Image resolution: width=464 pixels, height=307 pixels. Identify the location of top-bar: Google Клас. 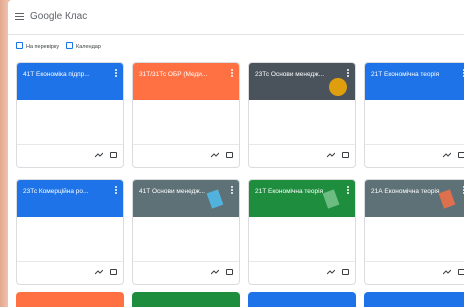
(236, 17).